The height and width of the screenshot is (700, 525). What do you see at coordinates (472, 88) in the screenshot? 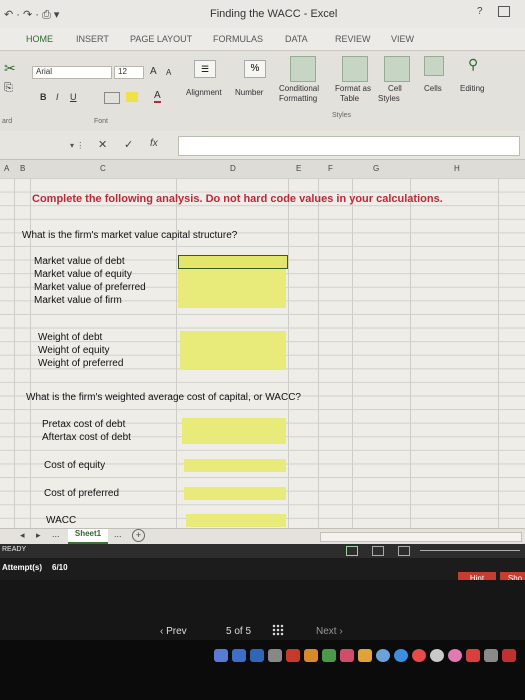
I see `editing-button: Editing` at bounding box center [472, 88].